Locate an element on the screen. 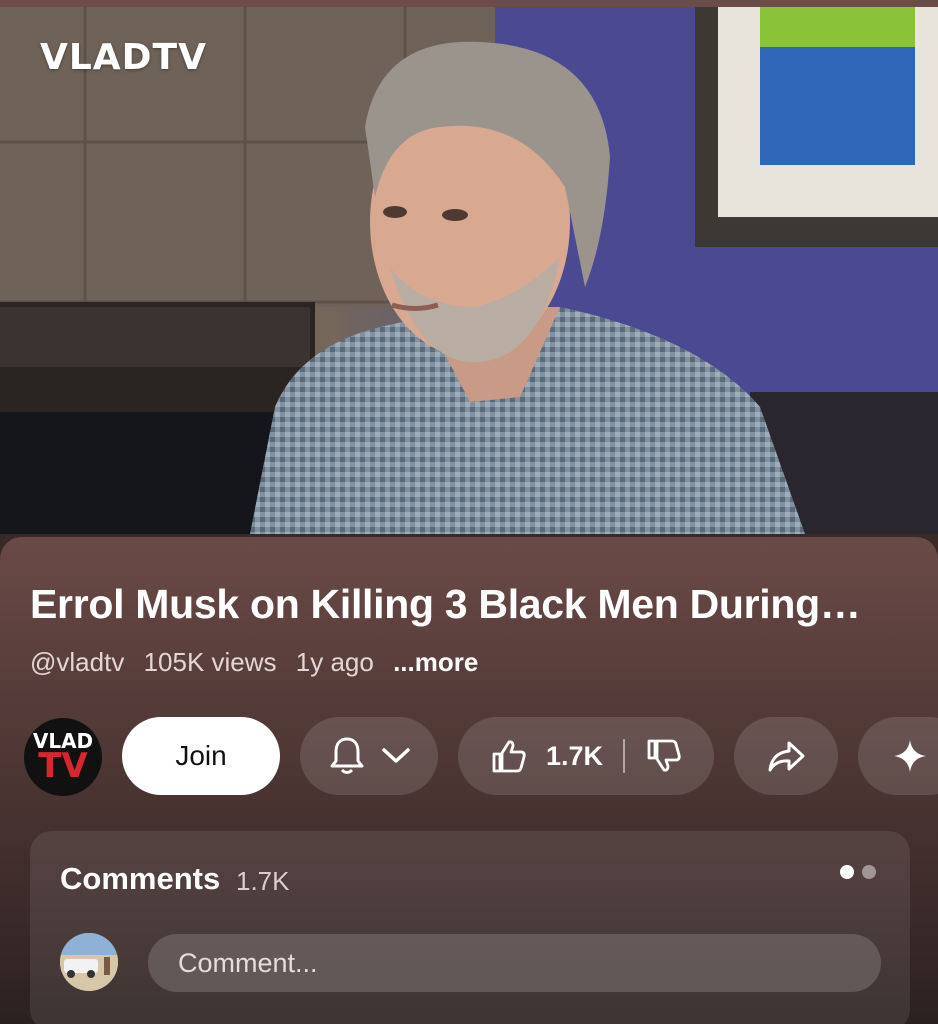 Image resolution: width=938 pixels, height=1024 pixels. more-link: ...more is located at coordinates (435, 662).